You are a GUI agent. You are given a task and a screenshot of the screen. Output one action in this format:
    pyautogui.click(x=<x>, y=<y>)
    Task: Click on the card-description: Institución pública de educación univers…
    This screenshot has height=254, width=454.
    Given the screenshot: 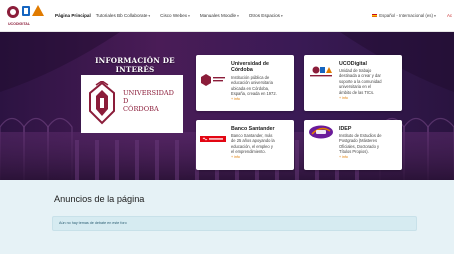 What is the action you would take?
    pyautogui.click(x=254, y=86)
    